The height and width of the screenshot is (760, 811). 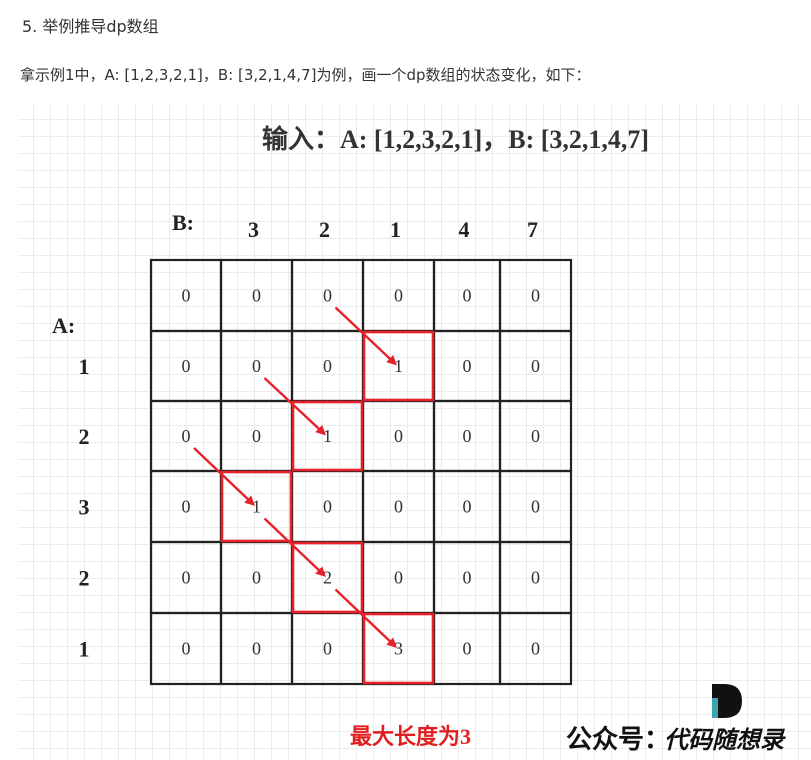 I want to click on figure-title: 输入：A: [1,2,3,2,1]，B: [3,2,1,4,7], so click(x=455, y=139).